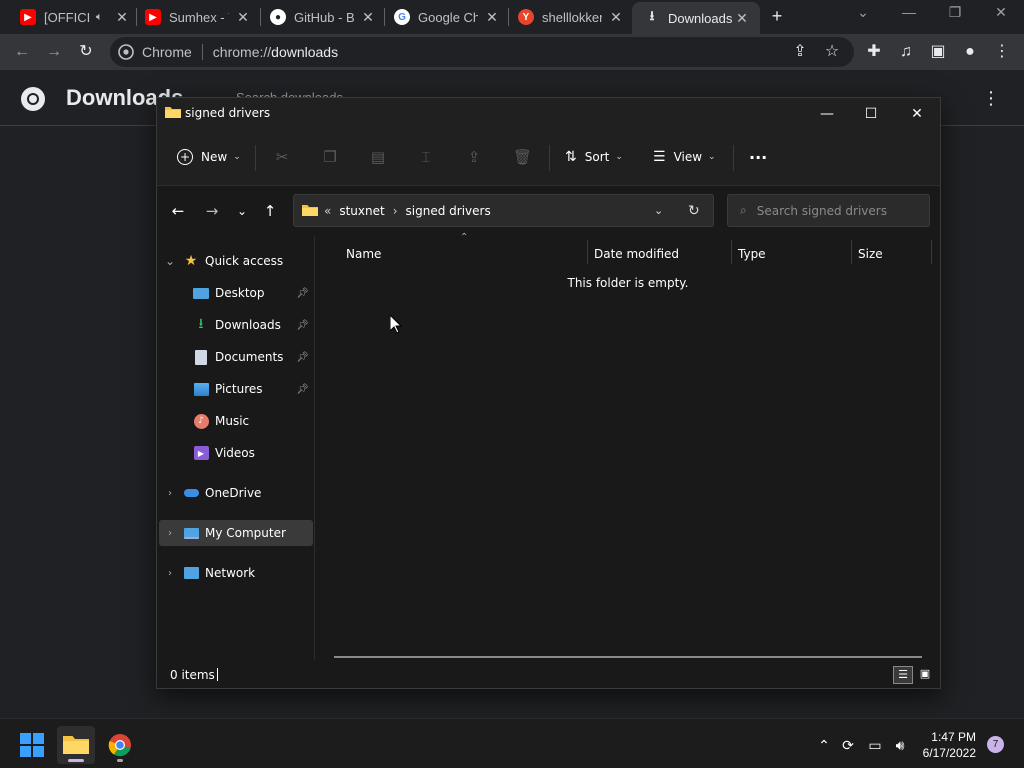 The height and width of the screenshot is (768, 1024). What do you see at coordinates (236, 357) in the screenshot?
I see `nav-documents: Documents 📌︎` at bounding box center [236, 357].